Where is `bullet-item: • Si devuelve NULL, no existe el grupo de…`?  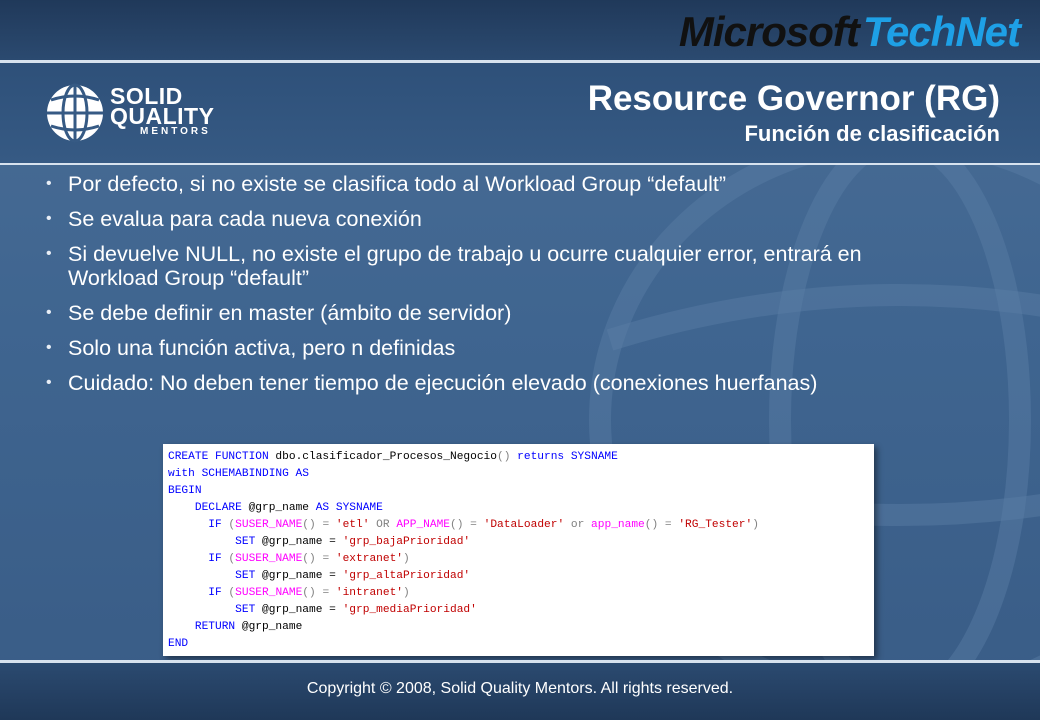 bullet-item: • Si devuelve NULL, no existe el grupo de… is located at coordinates (496, 266).